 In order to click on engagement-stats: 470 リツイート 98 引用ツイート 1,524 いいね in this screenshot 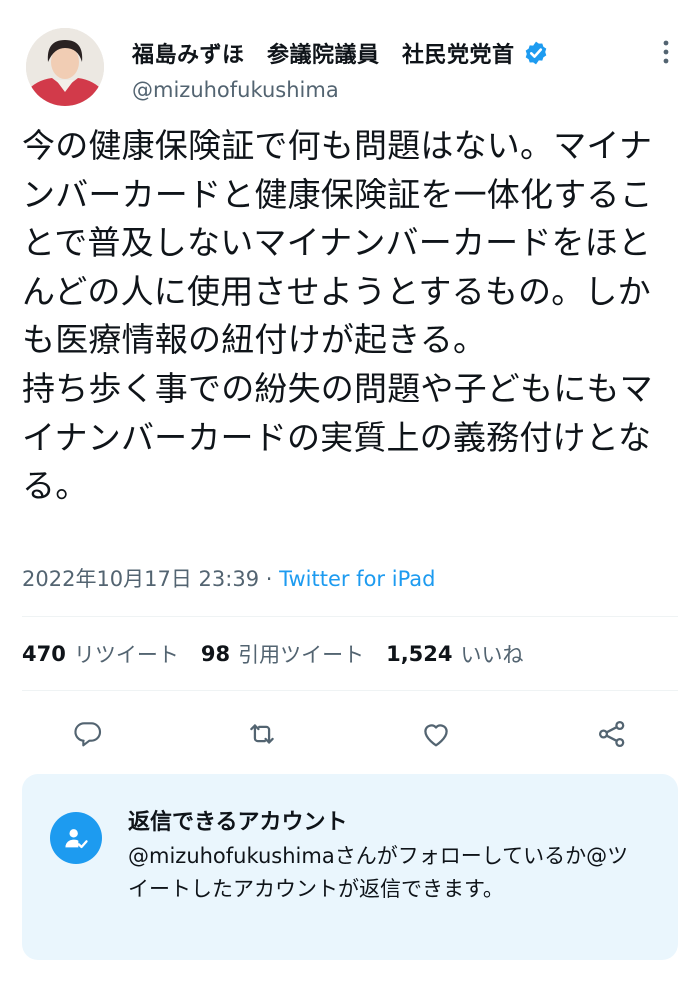, I will do `click(284, 654)`.